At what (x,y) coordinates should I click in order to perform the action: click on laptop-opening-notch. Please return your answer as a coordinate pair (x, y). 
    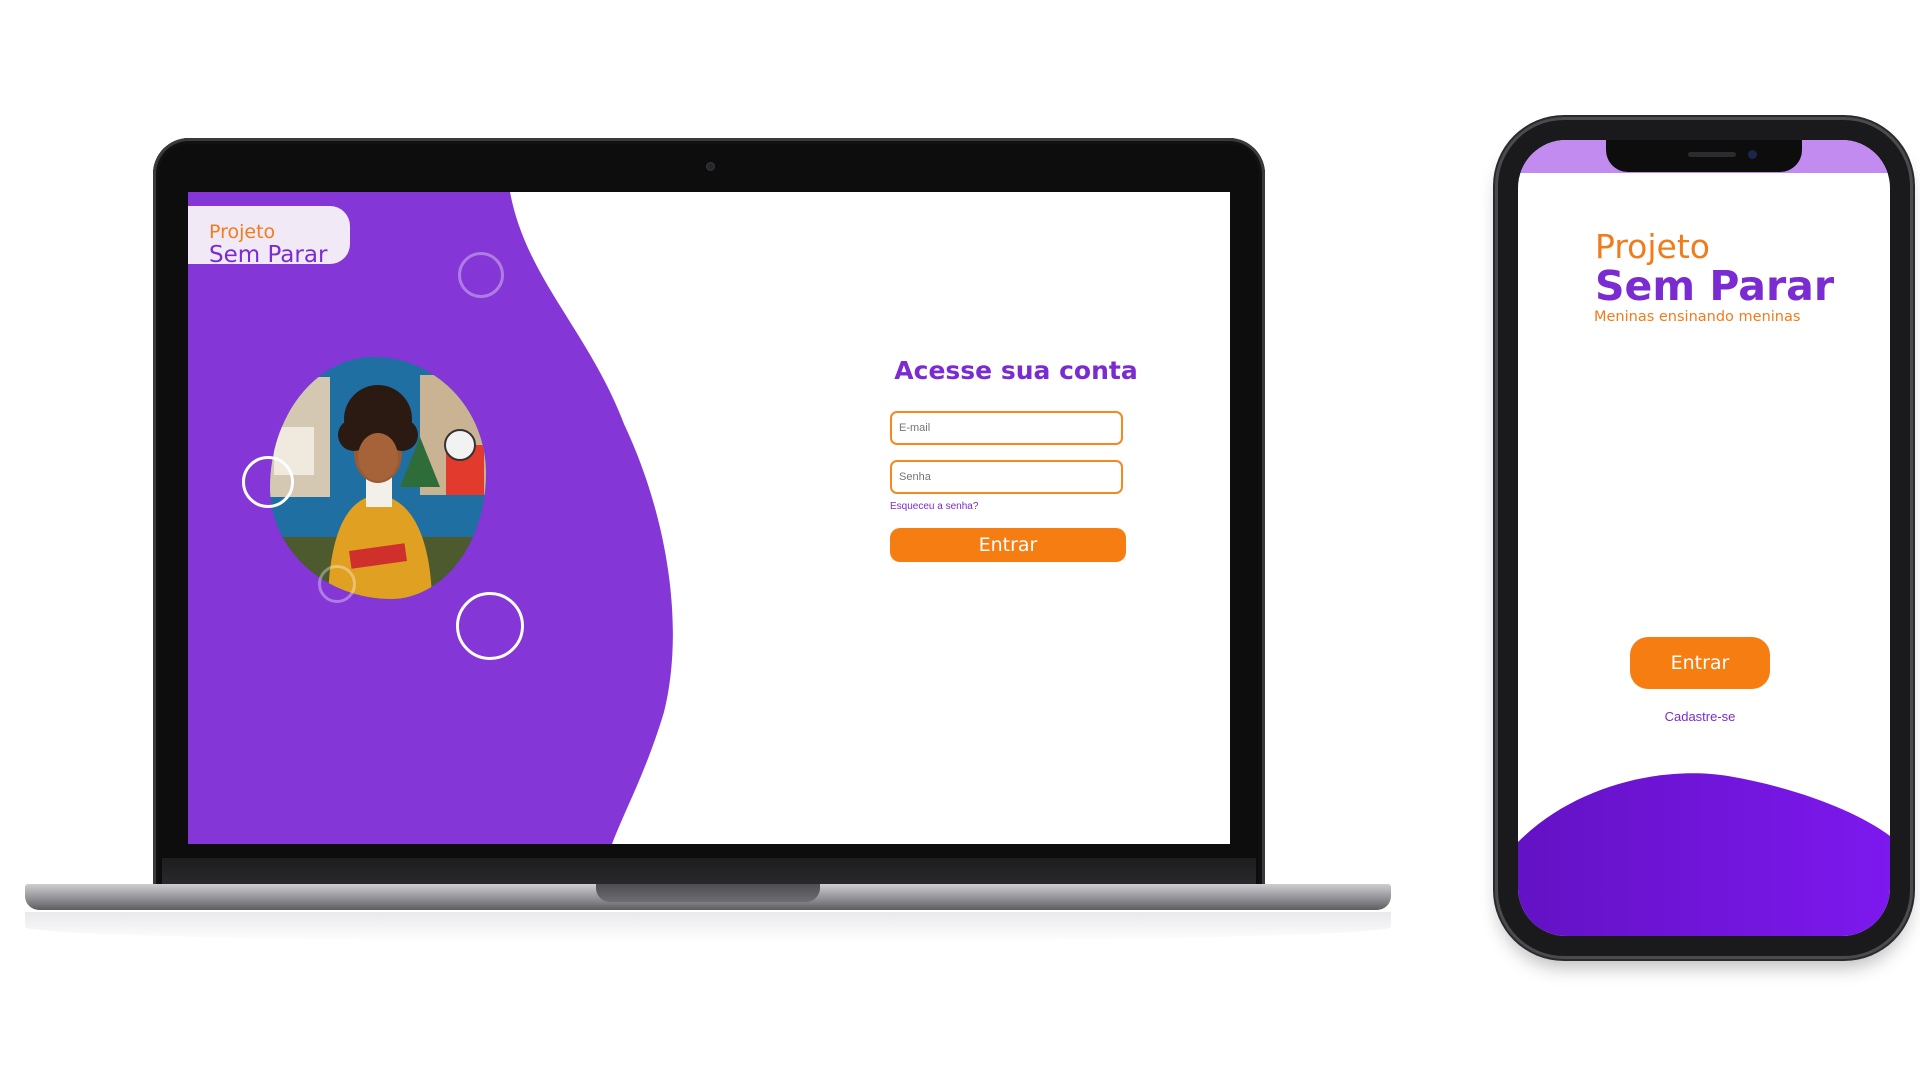
    Looking at the image, I should click on (708, 893).